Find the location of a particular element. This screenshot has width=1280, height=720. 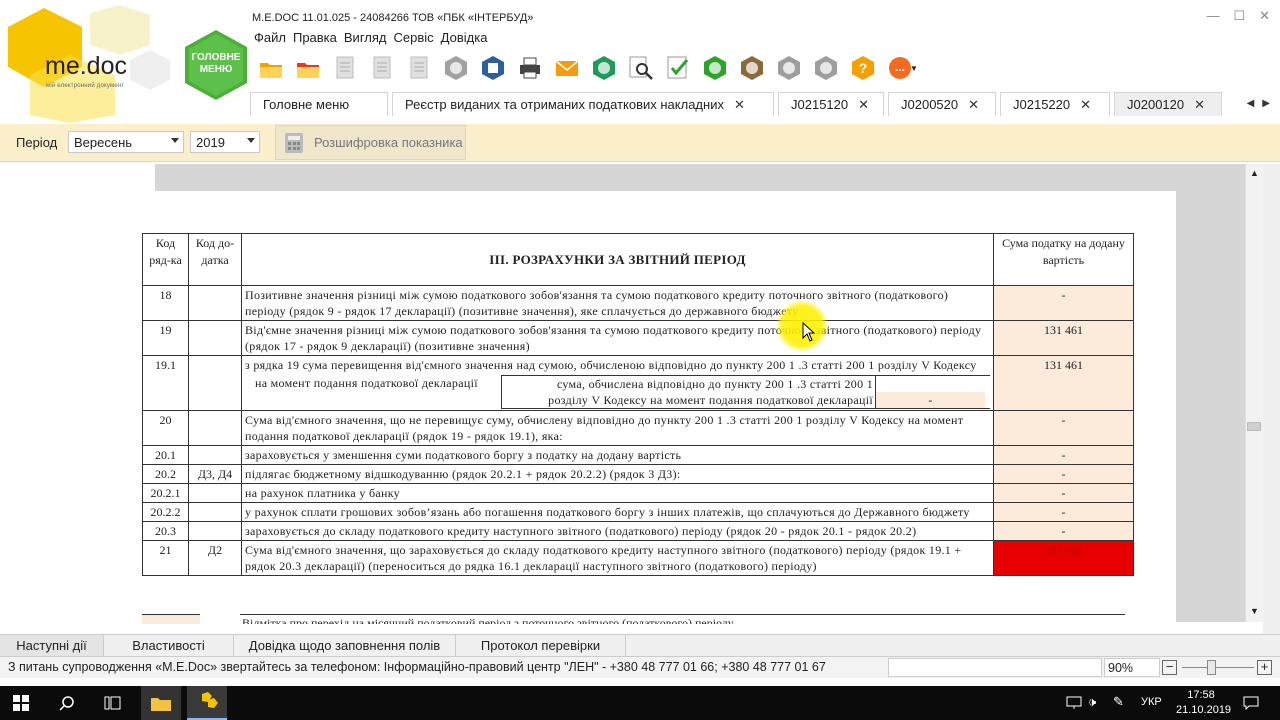

tab-properties: Властивості is located at coordinates (169, 646).